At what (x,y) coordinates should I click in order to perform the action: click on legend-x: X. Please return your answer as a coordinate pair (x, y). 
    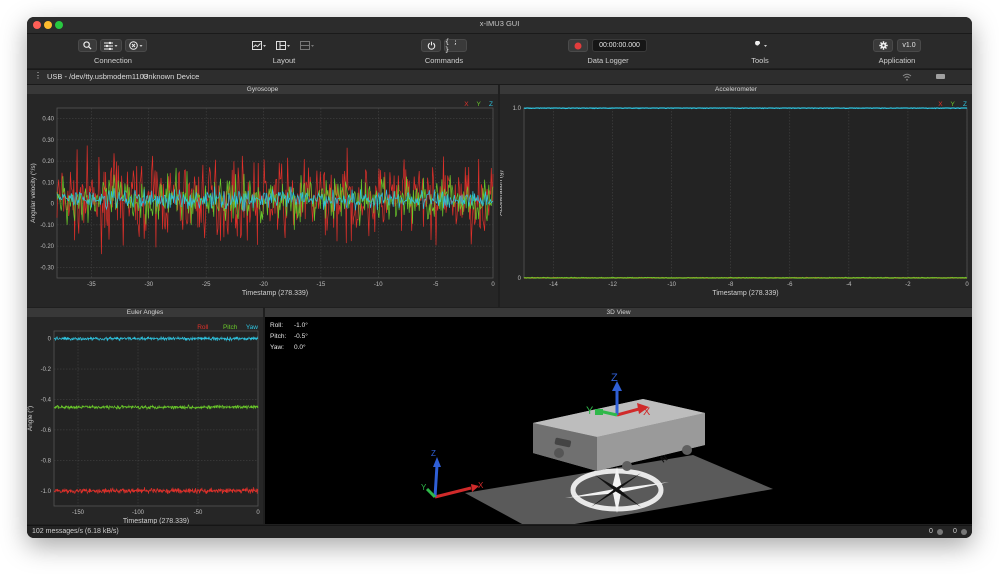
    Looking at the image, I should click on (466, 104).